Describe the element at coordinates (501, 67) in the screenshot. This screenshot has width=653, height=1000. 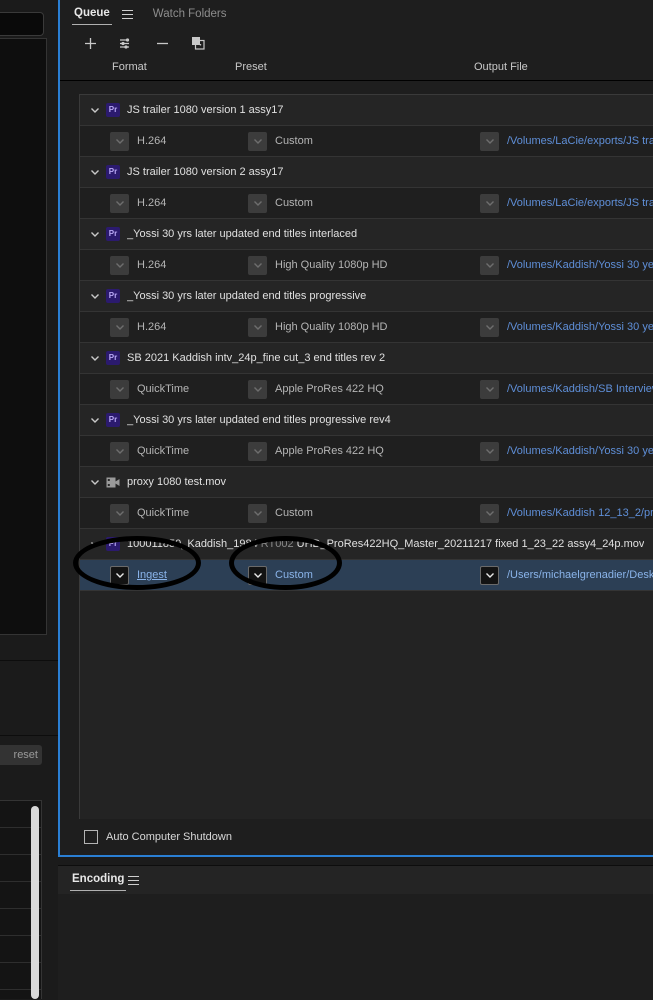
I see `column-header-output-file: Output File` at that location.